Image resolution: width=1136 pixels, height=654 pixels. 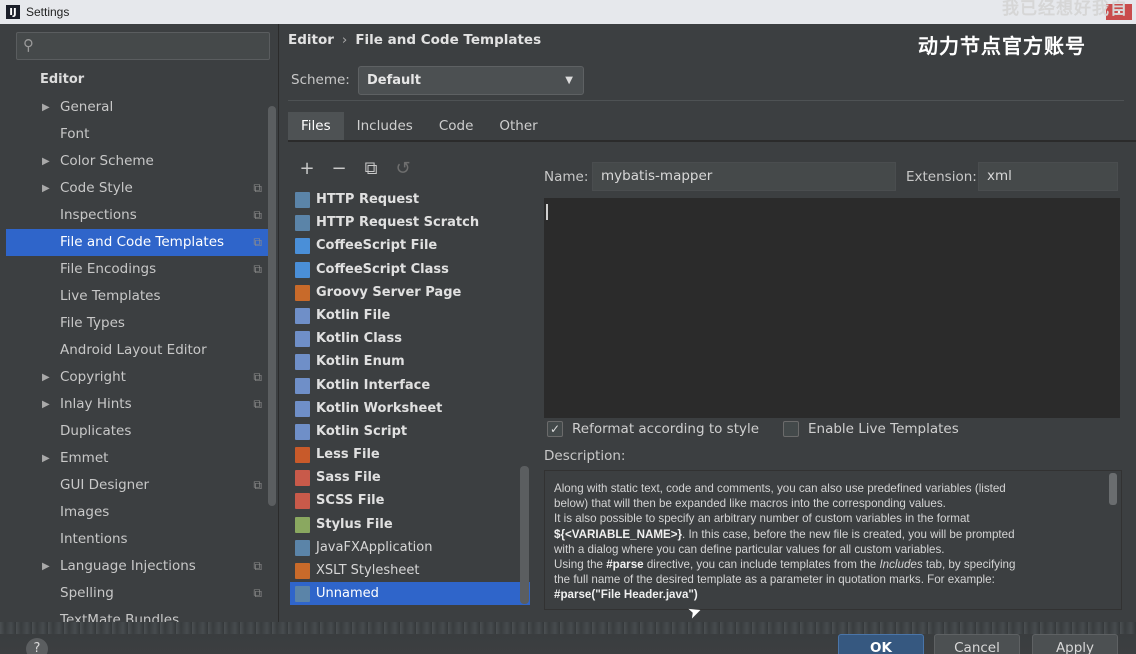 What do you see at coordinates (355, 168) in the screenshot?
I see `list-toolbar: + − ⧉ ↺` at bounding box center [355, 168].